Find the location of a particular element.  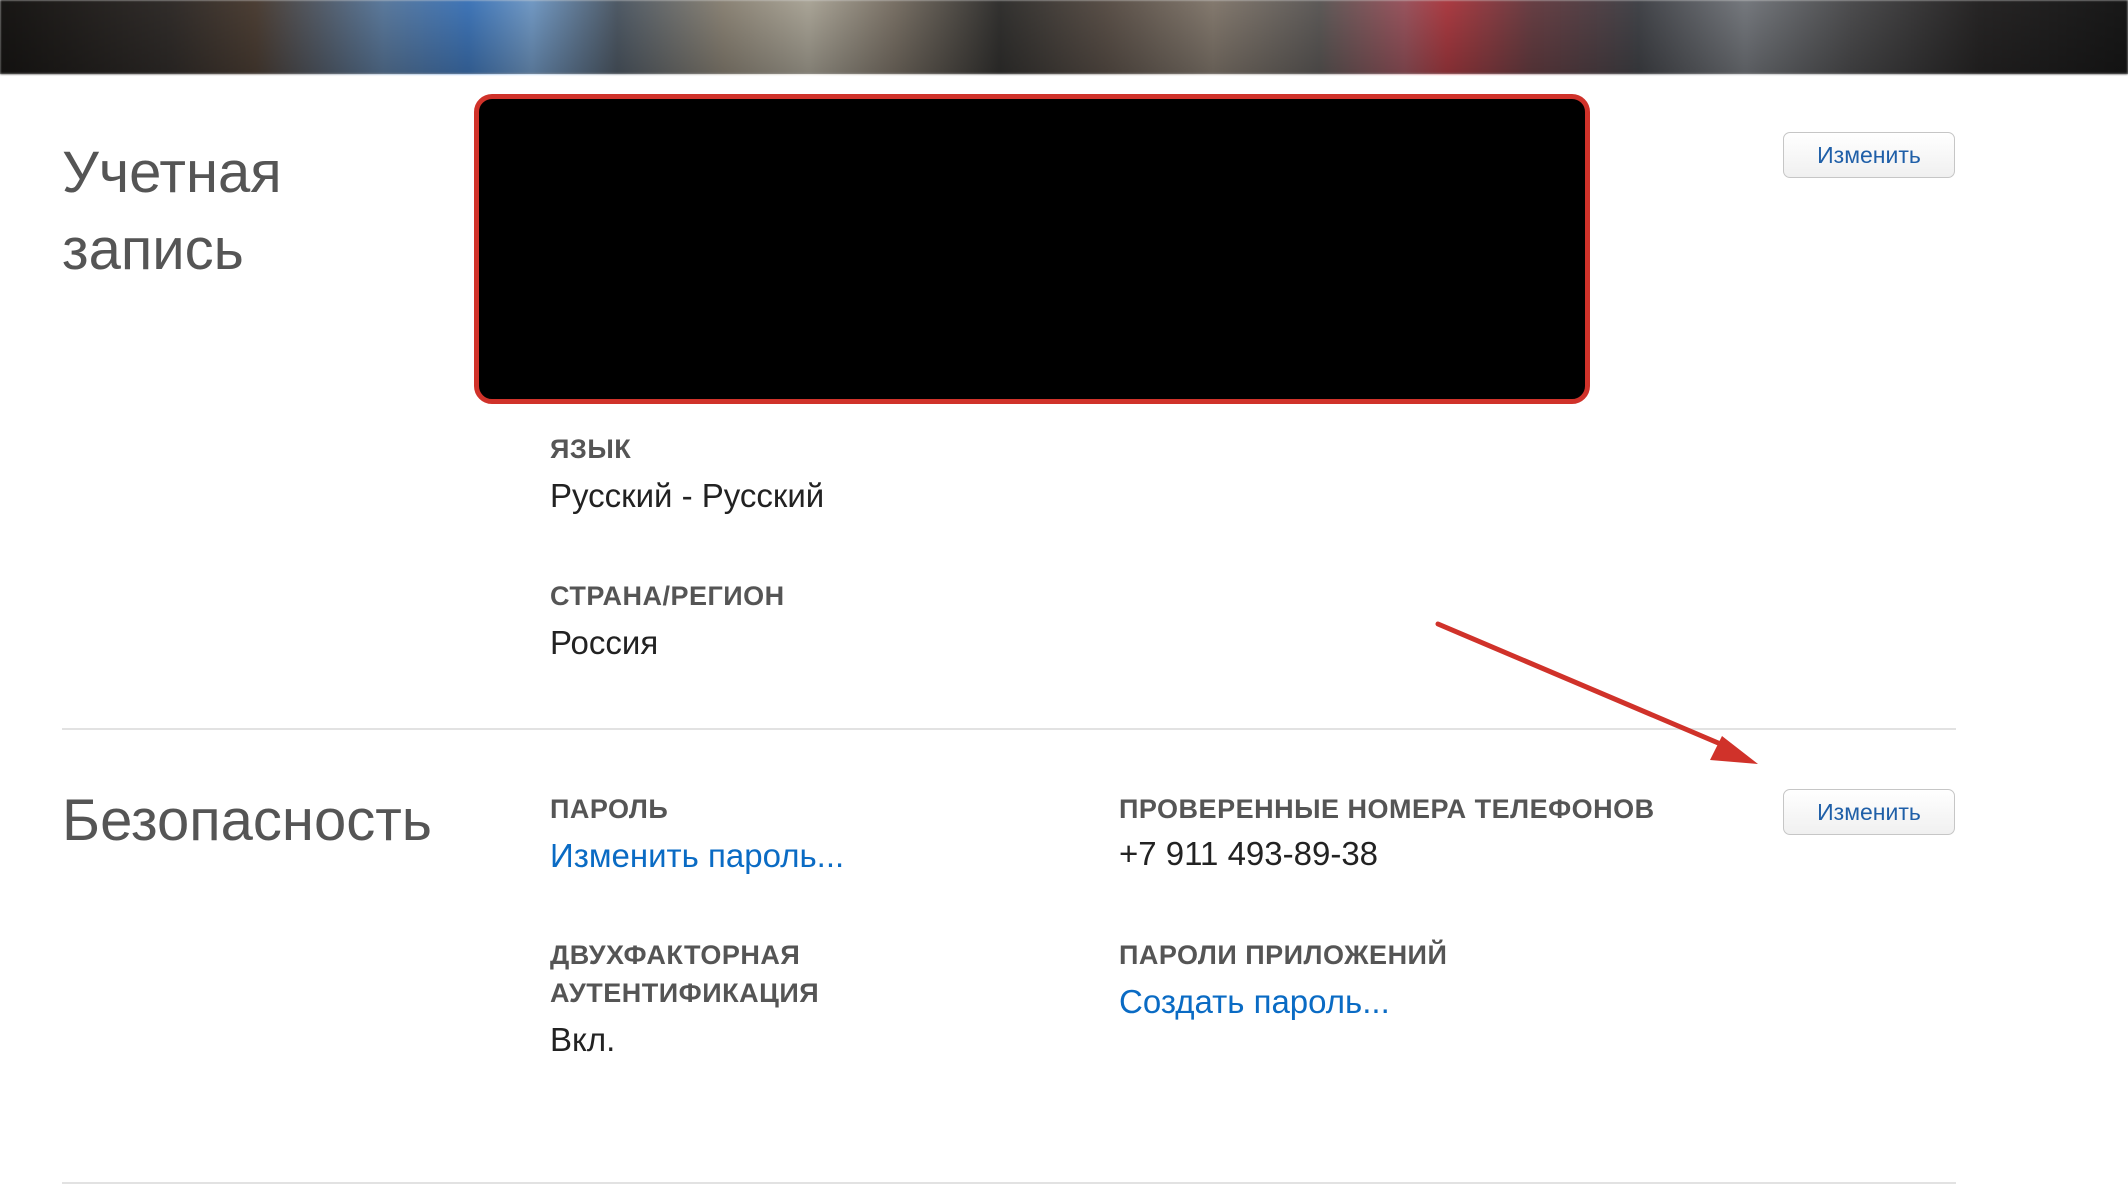

security-section-title: Безопасность is located at coordinates (247, 820).